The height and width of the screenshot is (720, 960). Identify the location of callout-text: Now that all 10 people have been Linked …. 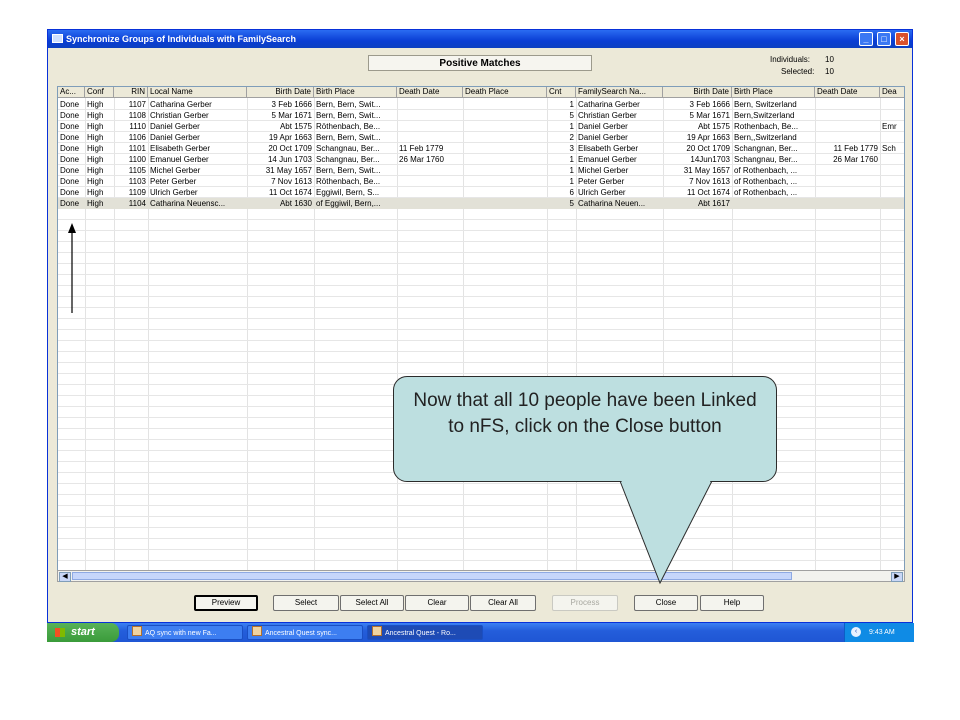
(585, 413).